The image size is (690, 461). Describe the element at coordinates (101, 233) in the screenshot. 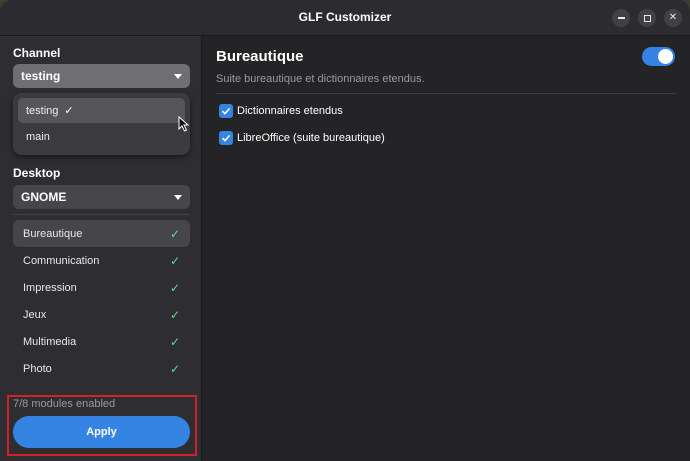

I see `module-item-bureautique: Bureautique ✓` at that location.